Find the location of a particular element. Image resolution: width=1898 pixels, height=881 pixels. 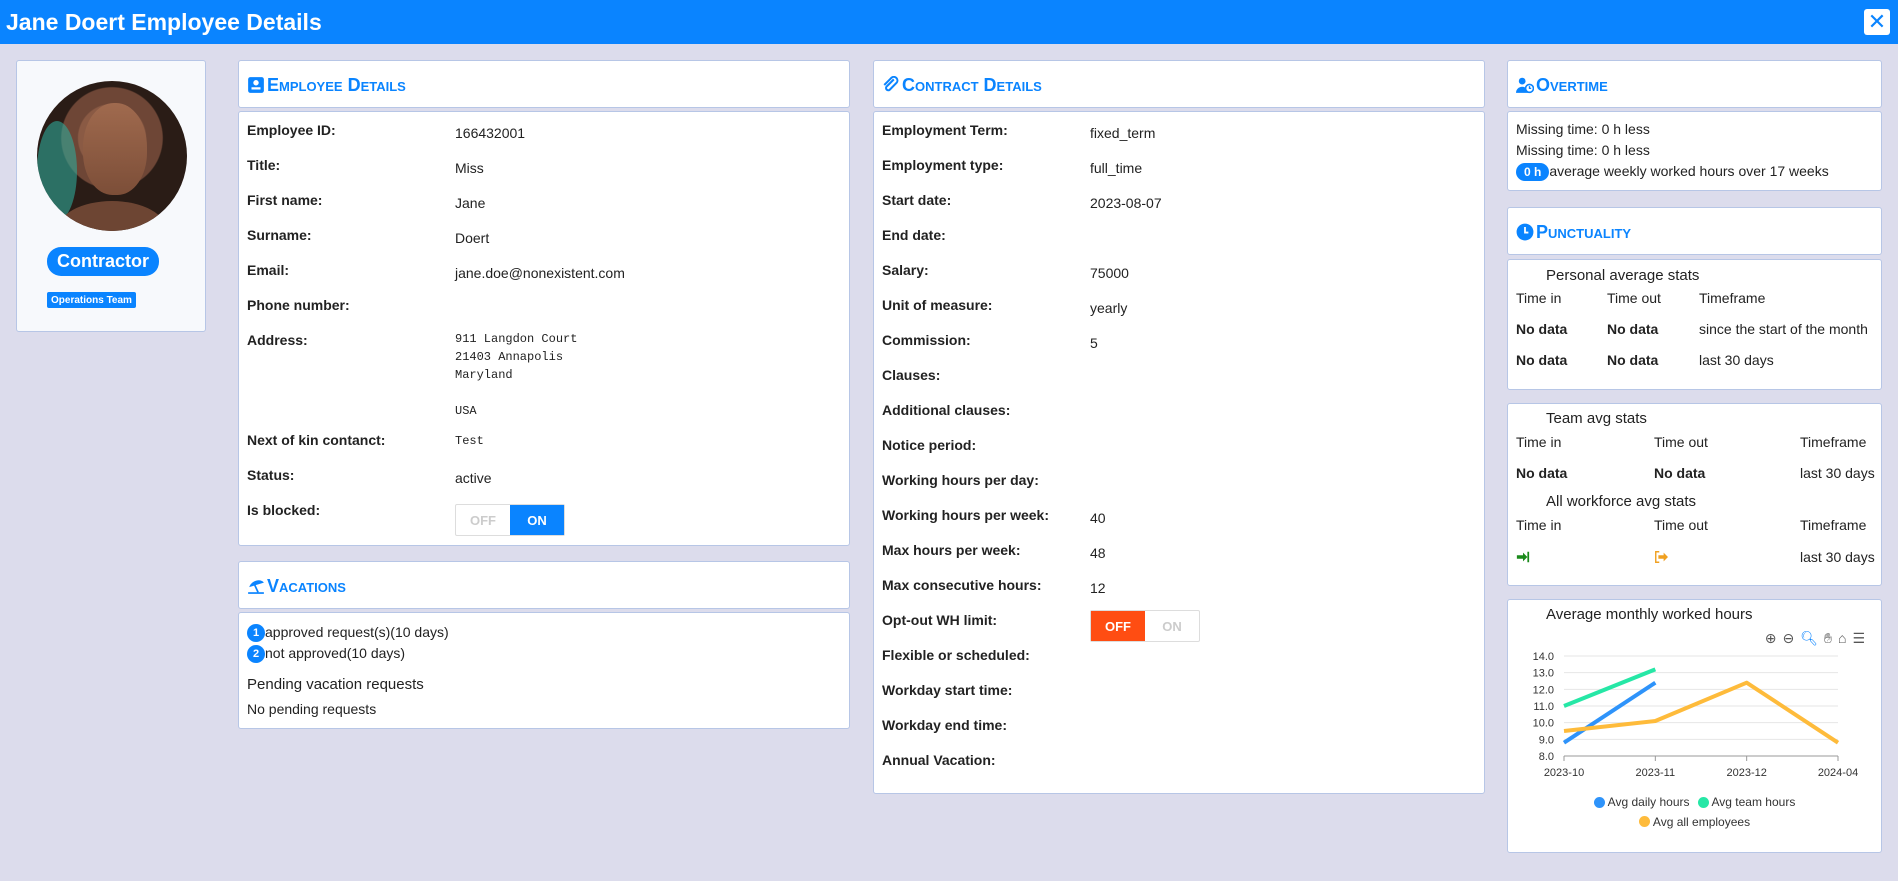

personal-row2-out: No data is located at coordinates (1633, 360).